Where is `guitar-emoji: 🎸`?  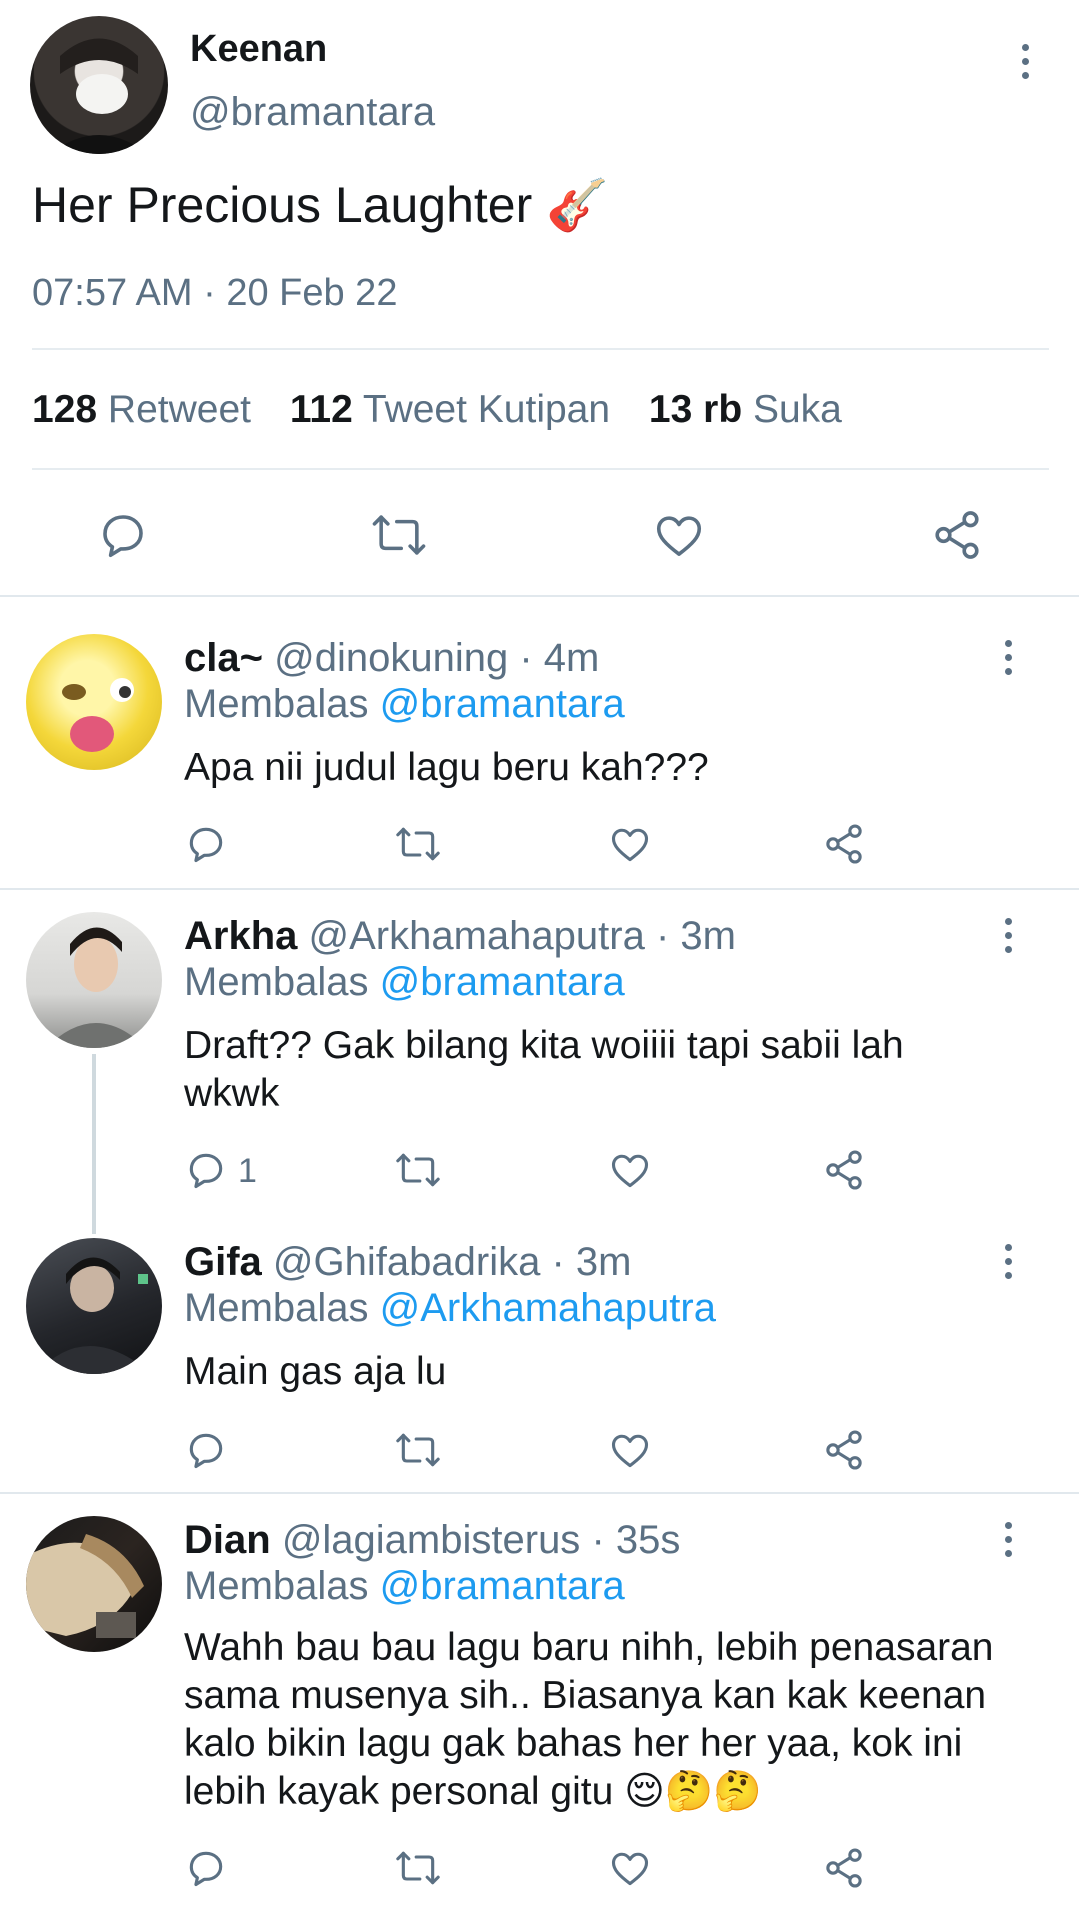 guitar-emoji: 🎸 is located at coordinates (577, 205).